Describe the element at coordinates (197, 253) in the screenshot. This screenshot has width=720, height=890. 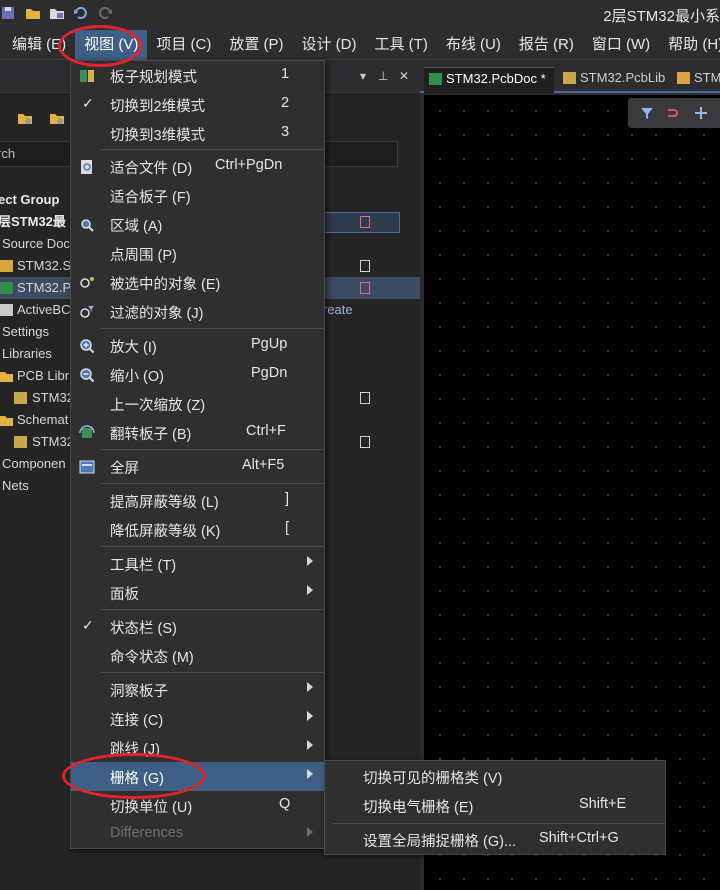
I see `menu-item-around-point: 点周围 (P)` at that location.